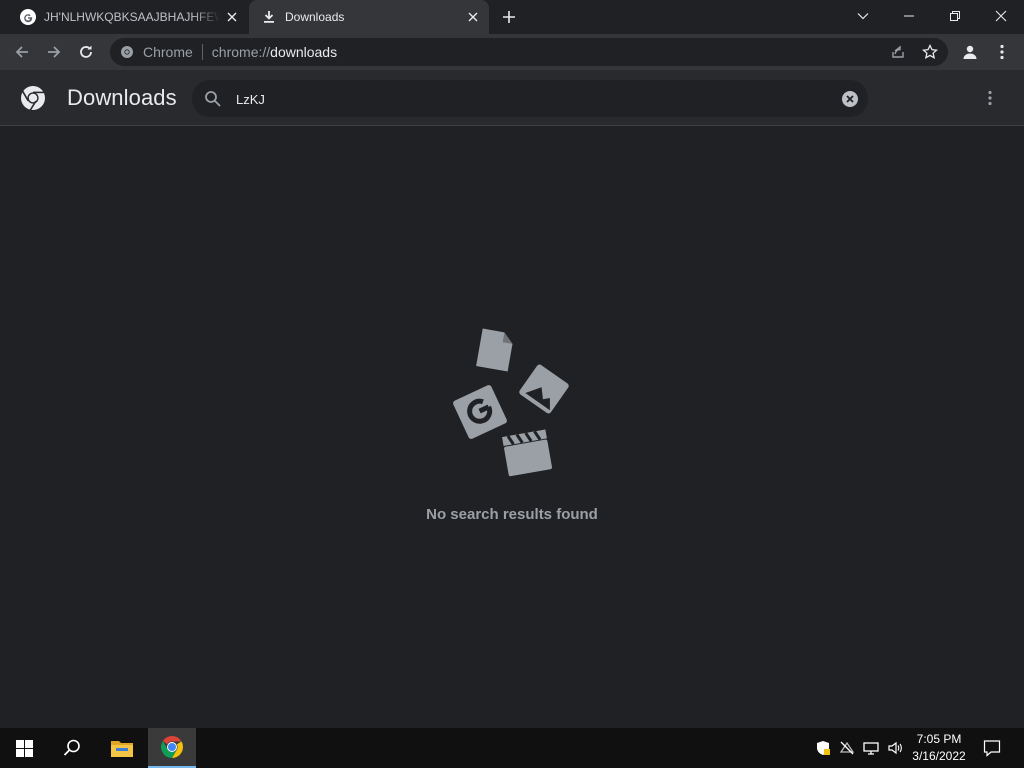 The width and height of the screenshot is (1024, 768). I want to click on arrow-right-icon, so click(54, 52).